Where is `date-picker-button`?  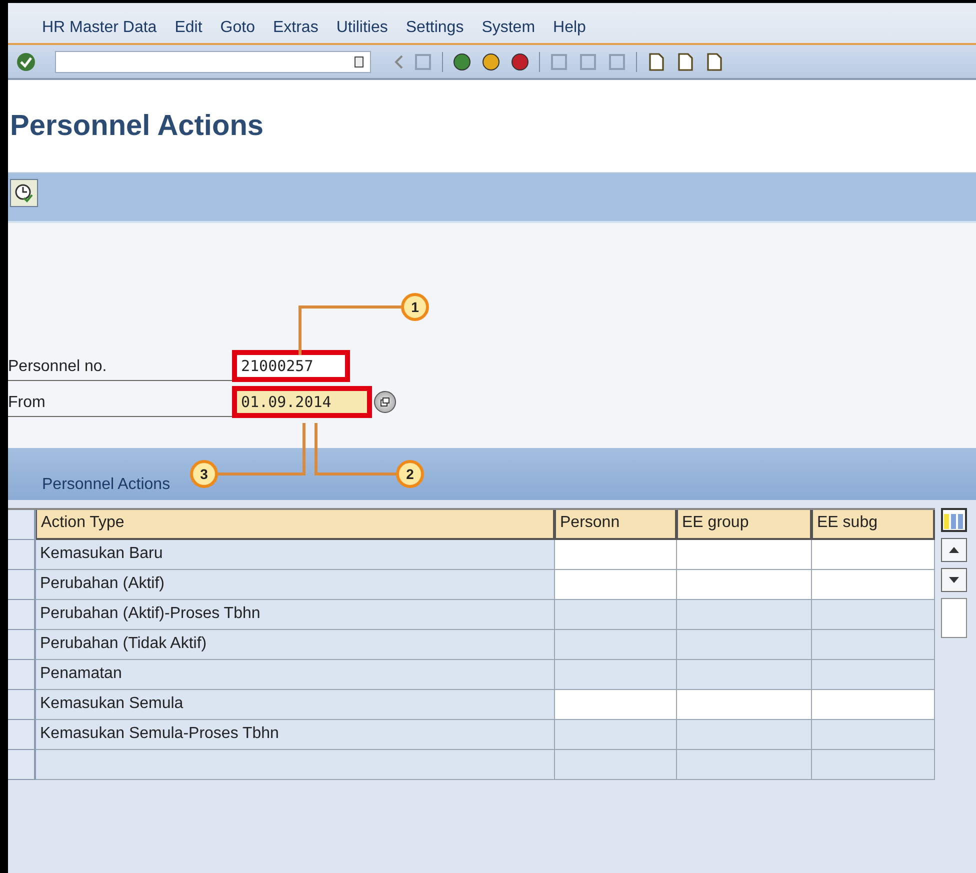
date-picker-button is located at coordinates (385, 402).